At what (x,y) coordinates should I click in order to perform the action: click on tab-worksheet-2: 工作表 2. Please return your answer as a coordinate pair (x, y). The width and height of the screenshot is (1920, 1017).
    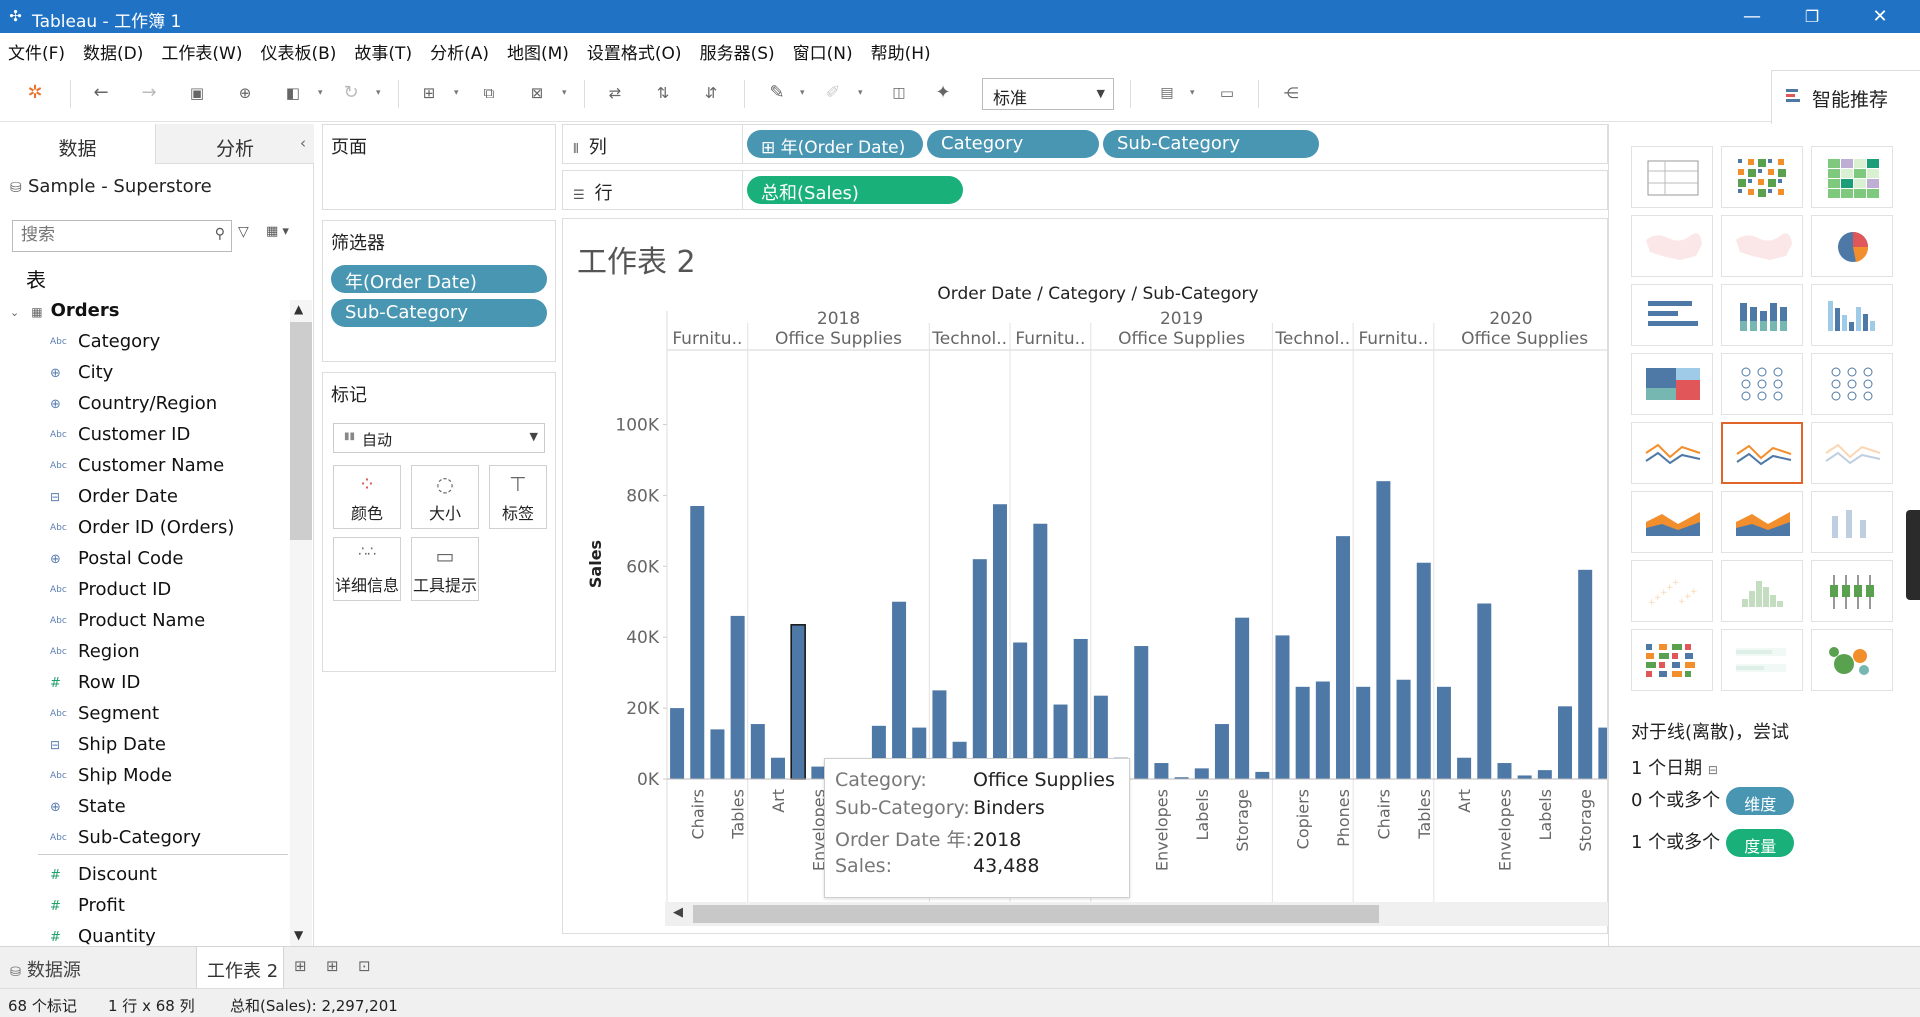
    Looking at the image, I should click on (240, 967).